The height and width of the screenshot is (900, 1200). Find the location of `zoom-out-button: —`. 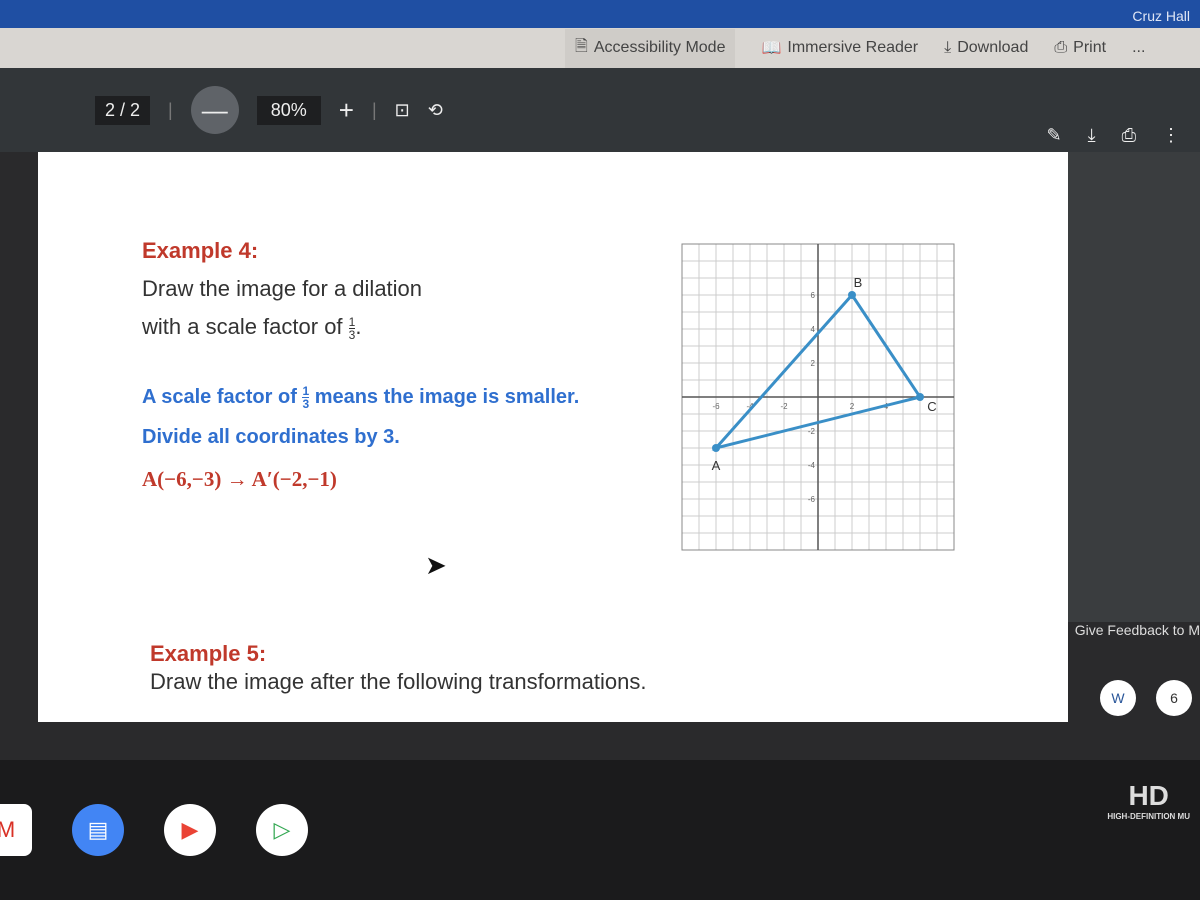

zoom-out-button: — is located at coordinates (214, 110).